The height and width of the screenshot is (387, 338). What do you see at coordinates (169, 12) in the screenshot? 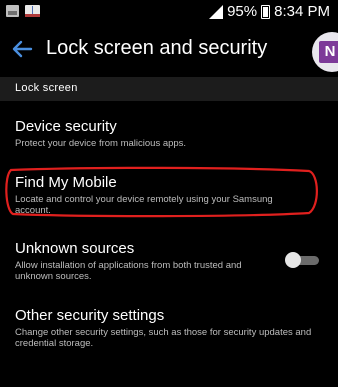
I see `status-bar: 95% 8:34 PM` at bounding box center [169, 12].